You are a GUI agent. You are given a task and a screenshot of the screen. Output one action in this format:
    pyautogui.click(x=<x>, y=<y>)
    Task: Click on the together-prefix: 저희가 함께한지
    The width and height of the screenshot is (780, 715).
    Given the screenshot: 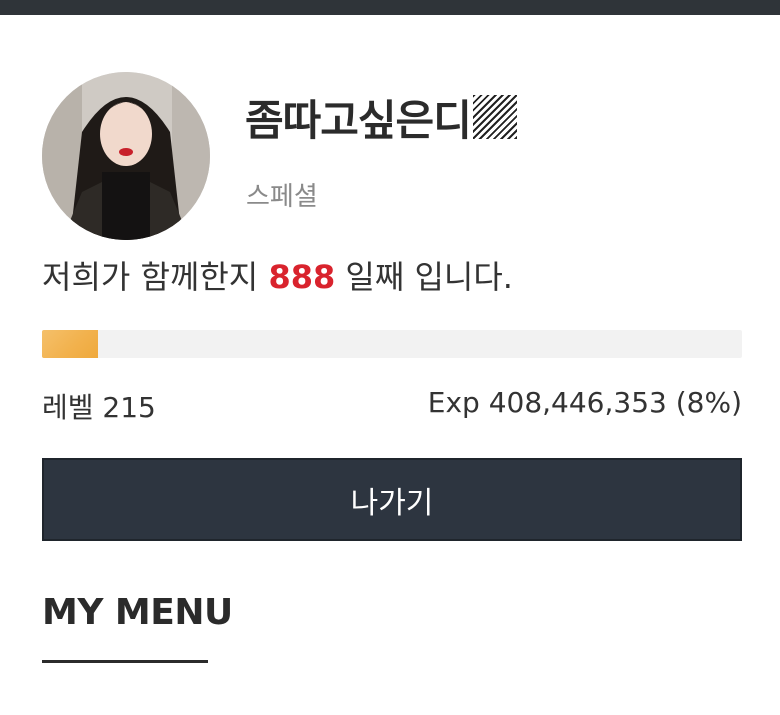 What is the action you would take?
    pyautogui.click(x=155, y=277)
    